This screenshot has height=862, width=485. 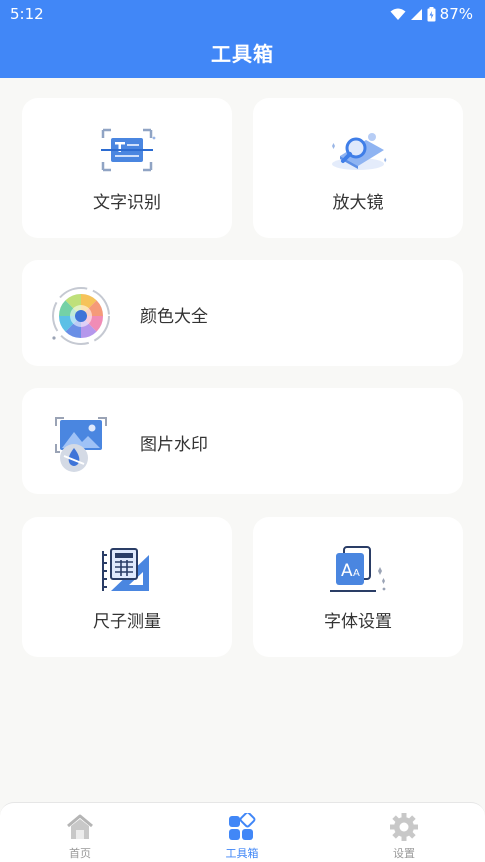 What do you see at coordinates (358, 622) in the screenshot?
I see `tool-label-font: 字体设置` at bounding box center [358, 622].